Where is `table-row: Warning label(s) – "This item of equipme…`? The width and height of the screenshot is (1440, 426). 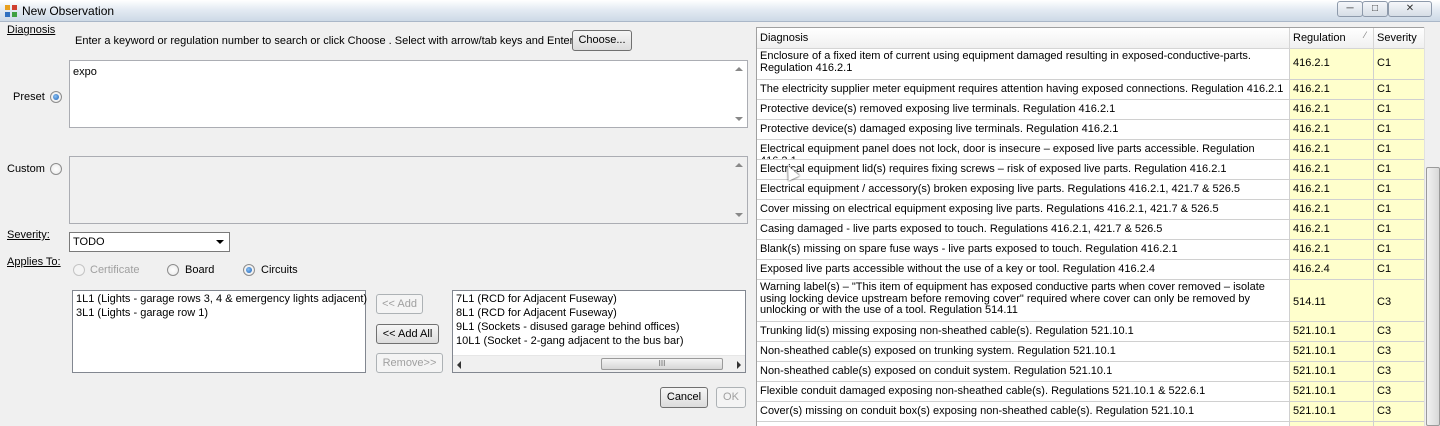 table-row: Warning label(s) – "This item of equipme… is located at coordinates (1090, 301).